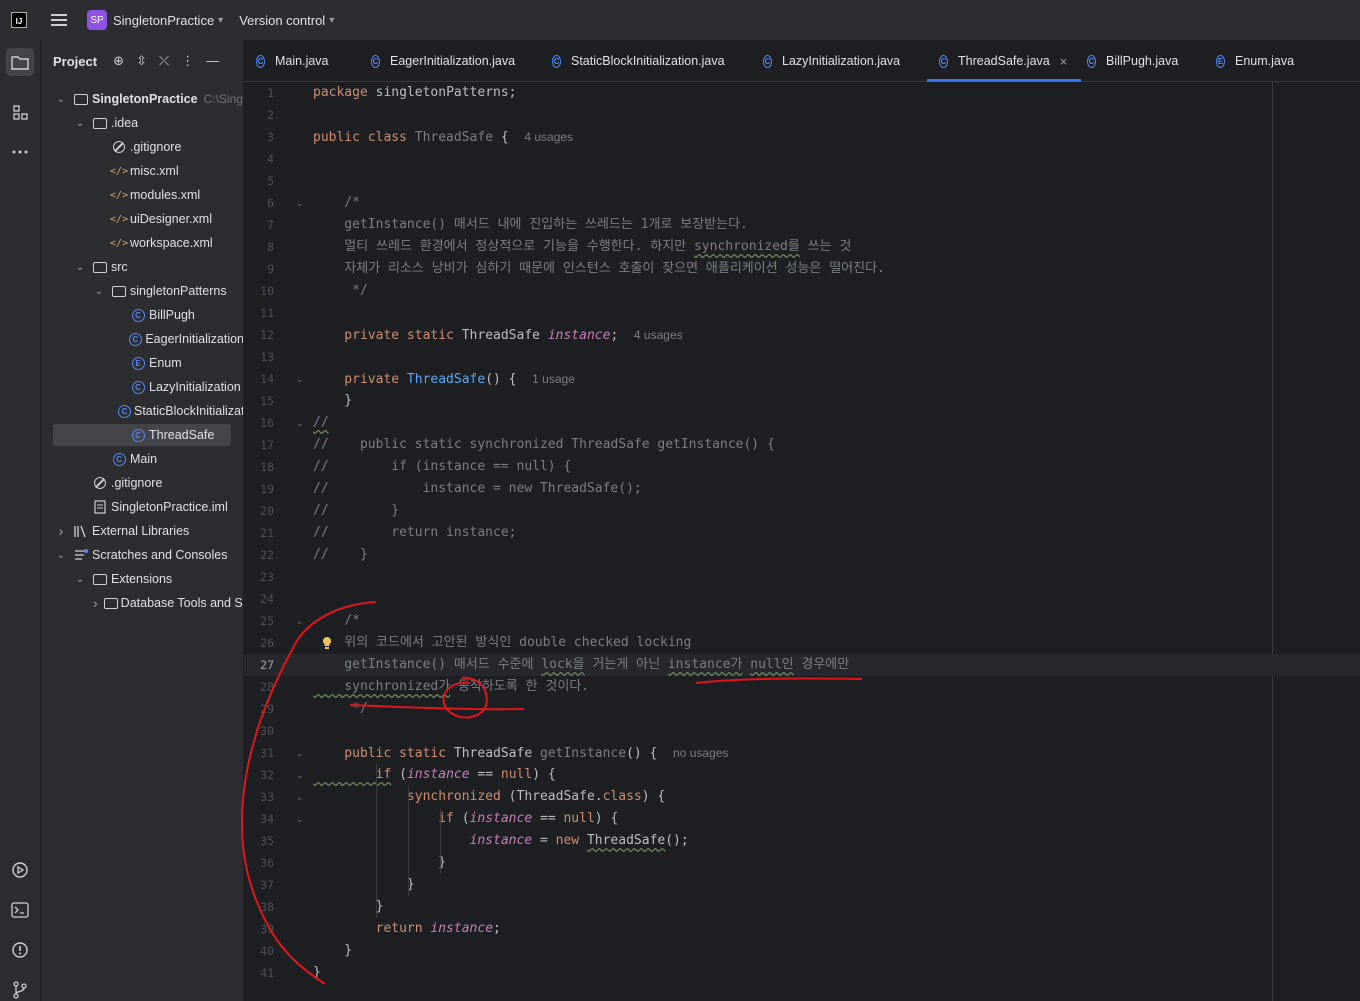 Image resolution: width=1360 pixels, height=1001 pixels. Describe the element at coordinates (259, 137) in the screenshot. I see `line-number: 3` at that location.